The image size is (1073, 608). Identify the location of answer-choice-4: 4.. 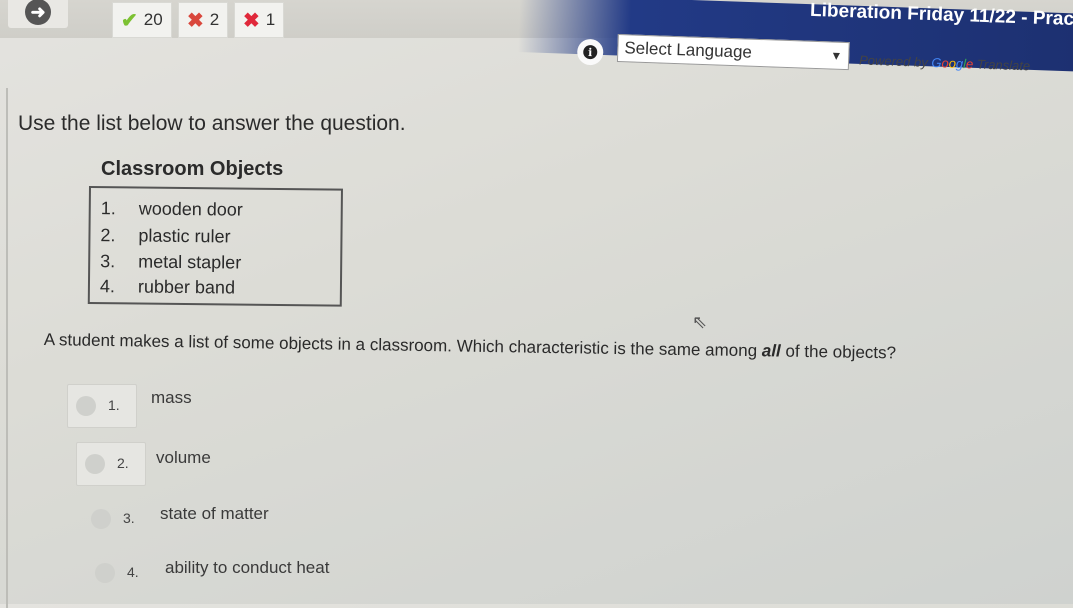
(121, 573).